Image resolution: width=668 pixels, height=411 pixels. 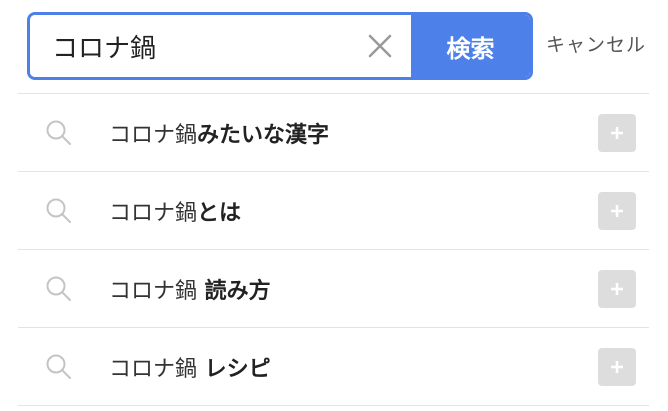 I want to click on suggestion-completion: 読み方, so click(x=234, y=291).